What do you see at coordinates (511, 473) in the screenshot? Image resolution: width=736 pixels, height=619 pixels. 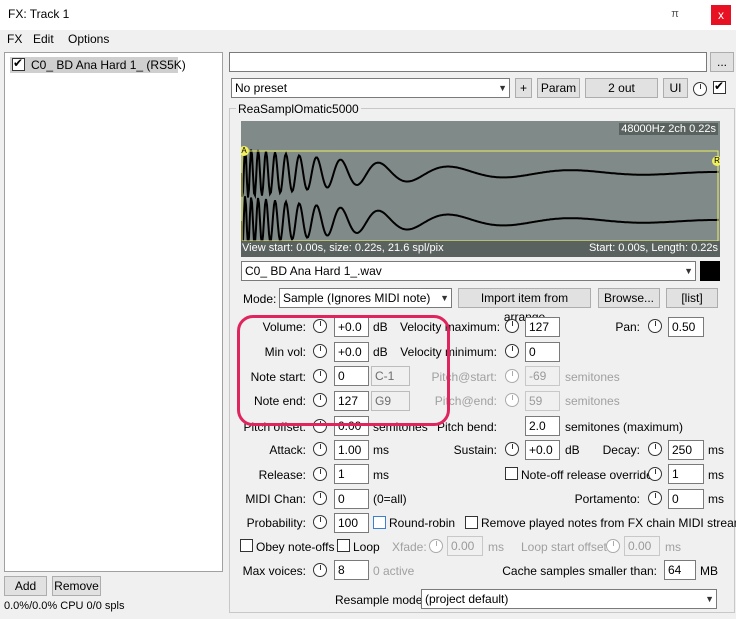 I see `noteoff-override-checkbox` at bounding box center [511, 473].